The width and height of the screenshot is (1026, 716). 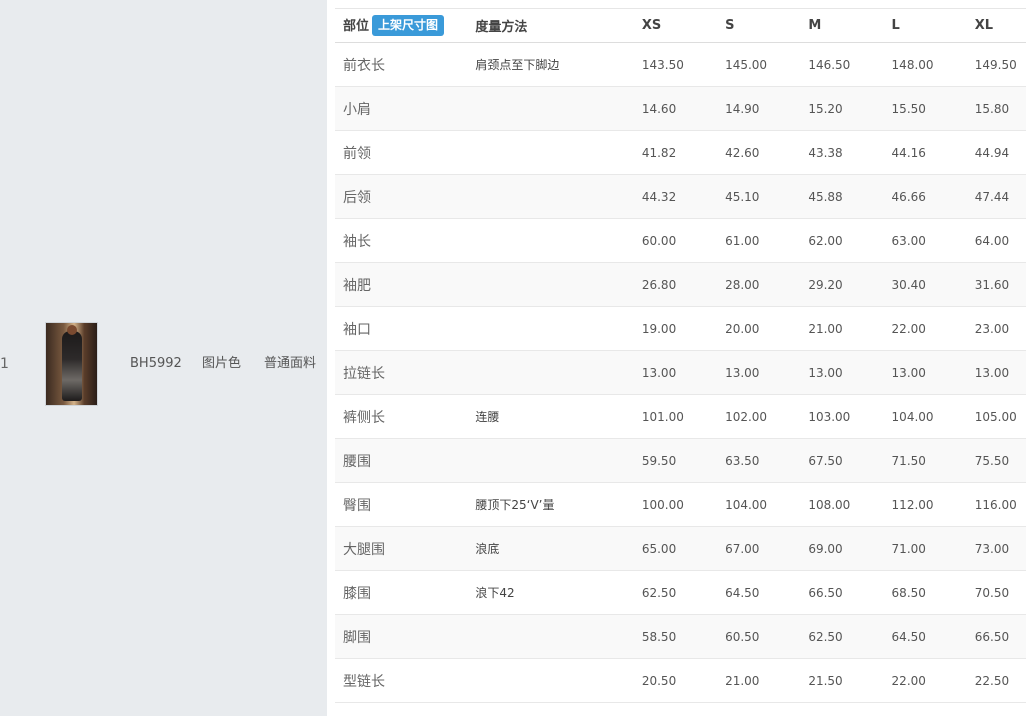 What do you see at coordinates (825, 196) in the screenshot?
I see `cell-size-value: 45.88` at bounding box center [825, 196].